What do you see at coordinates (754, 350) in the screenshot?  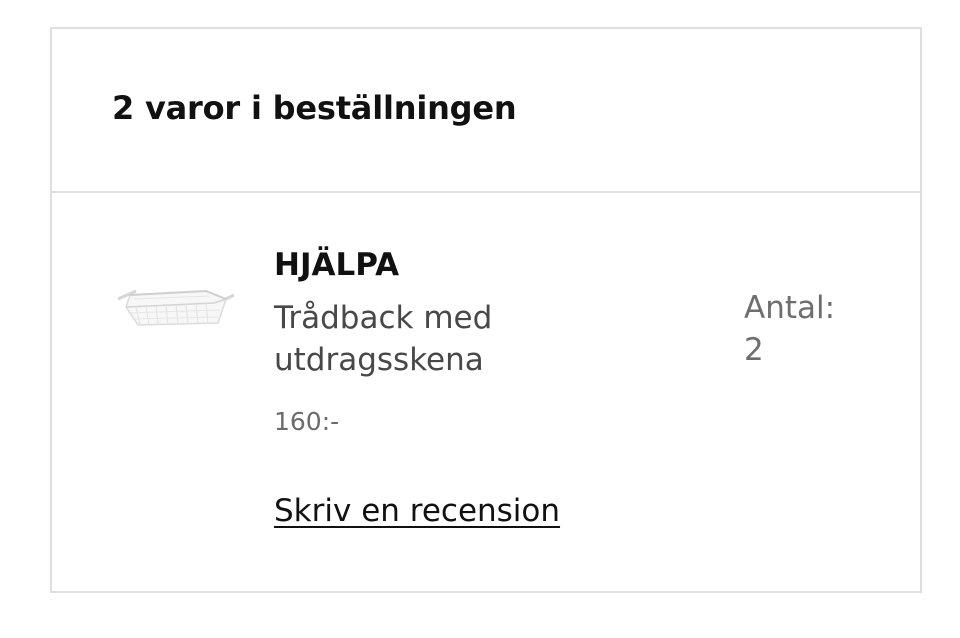 I see `quantity-value: 2` at bounding box center [754, 350].